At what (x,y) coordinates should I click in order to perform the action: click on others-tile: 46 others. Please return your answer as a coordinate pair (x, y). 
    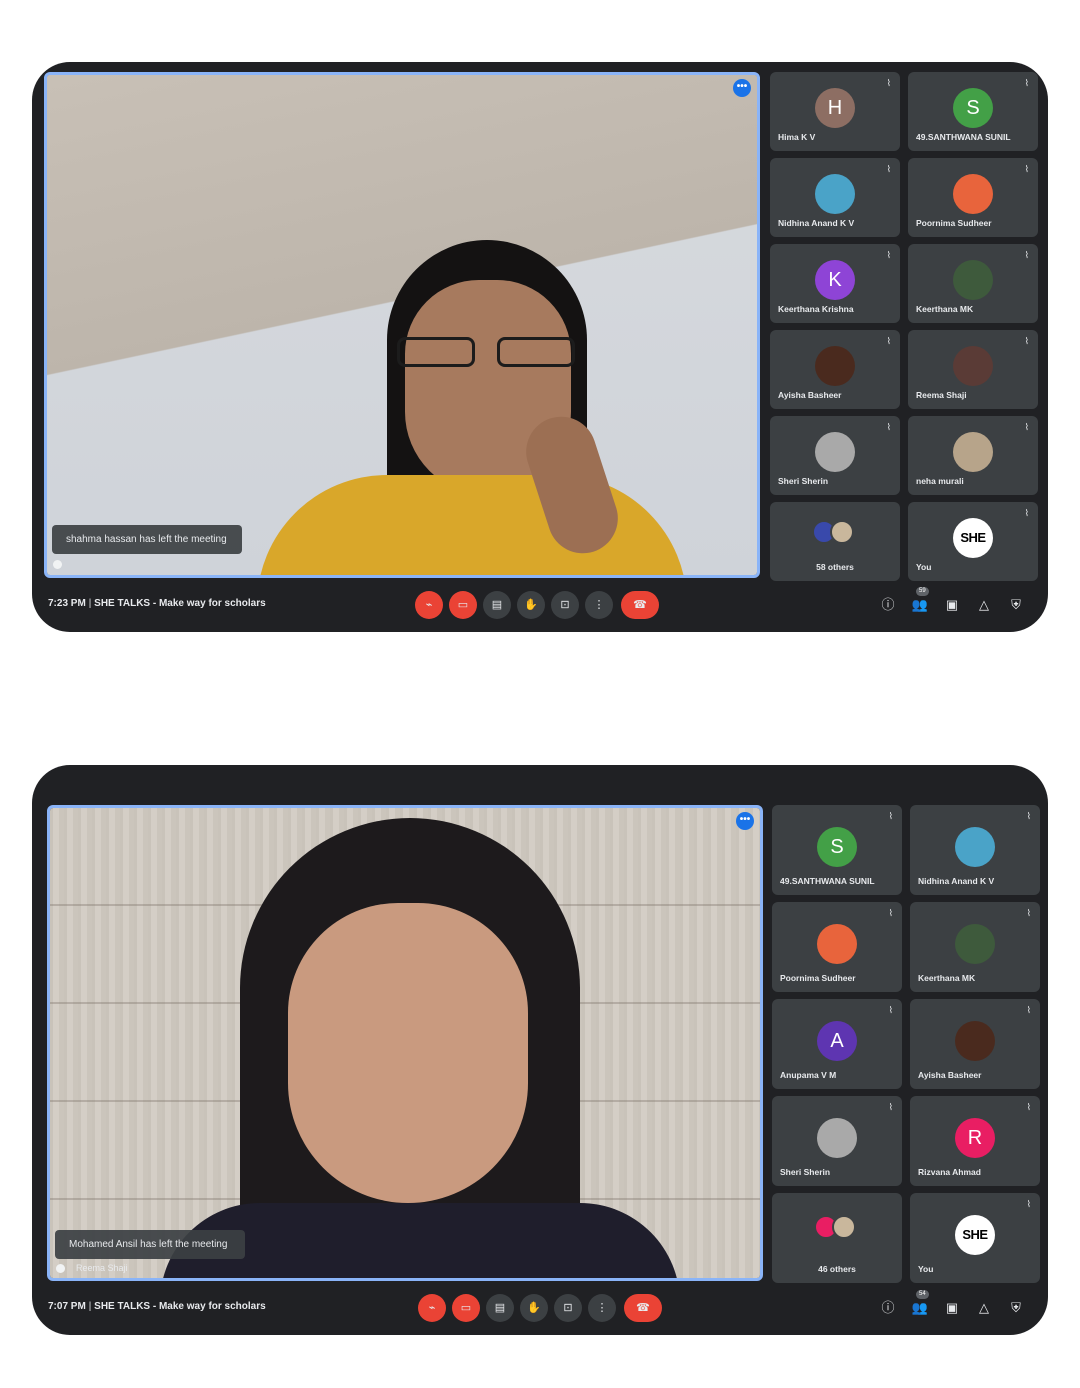
    Looking at the image, I should click on (837, 1238).